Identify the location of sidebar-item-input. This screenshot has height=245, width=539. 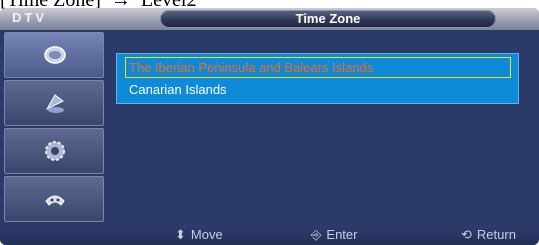
(54, 199).